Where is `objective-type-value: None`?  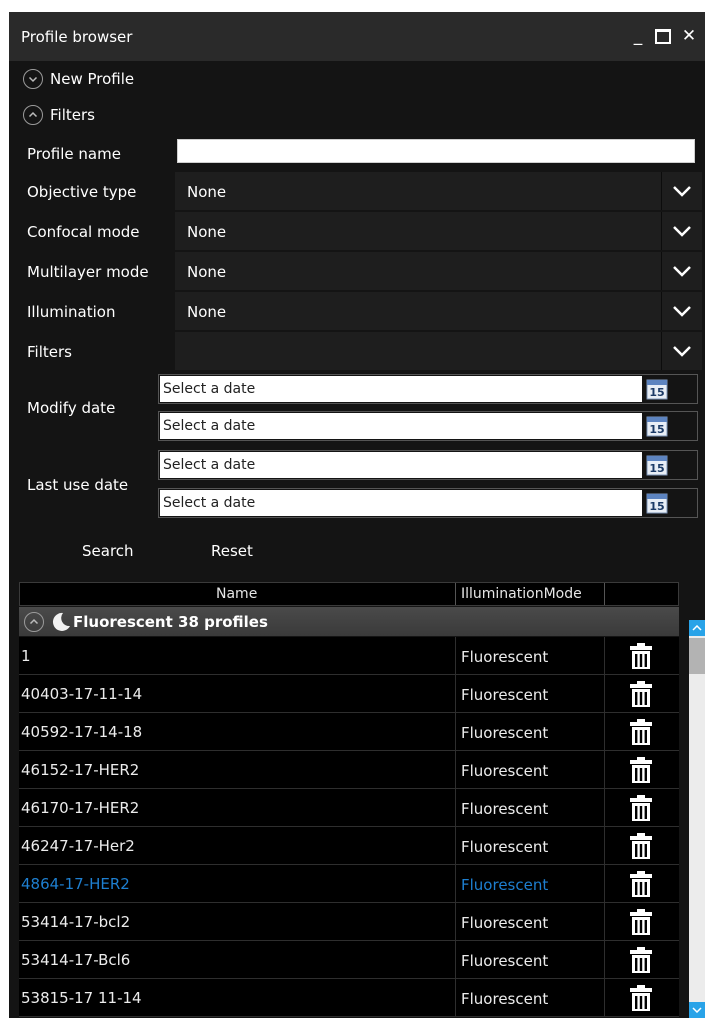 objective-type-value: None is located at coordinates (207, 192).